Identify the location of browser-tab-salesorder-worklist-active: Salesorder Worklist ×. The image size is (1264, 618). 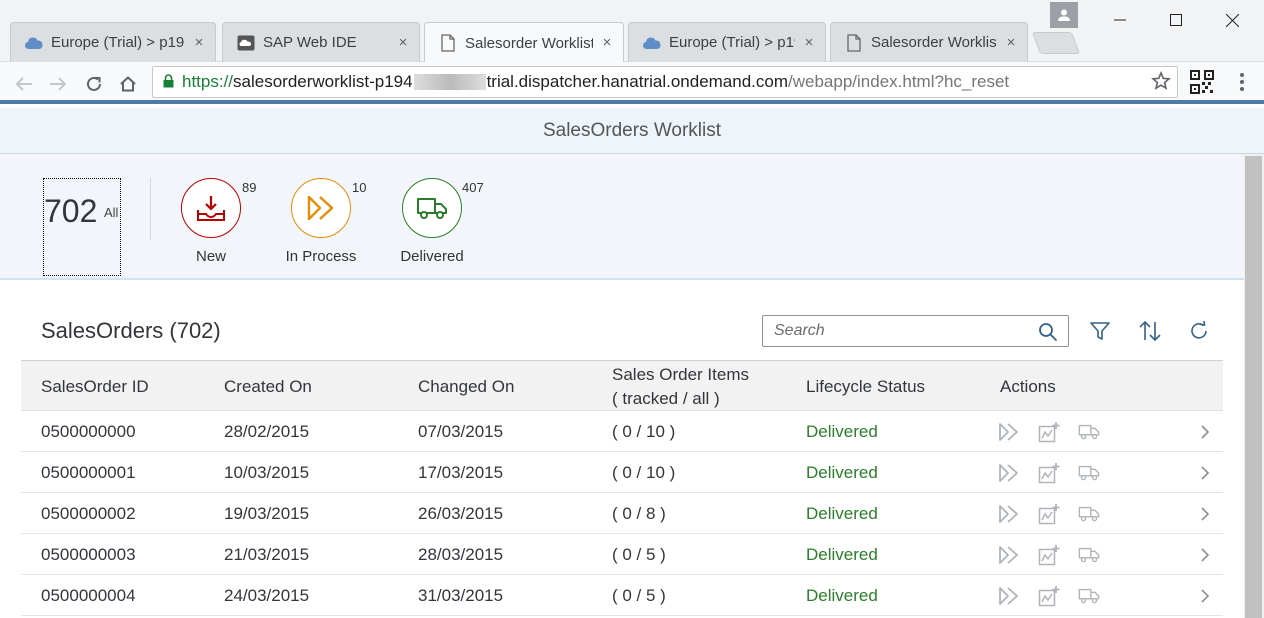
(524, 42).